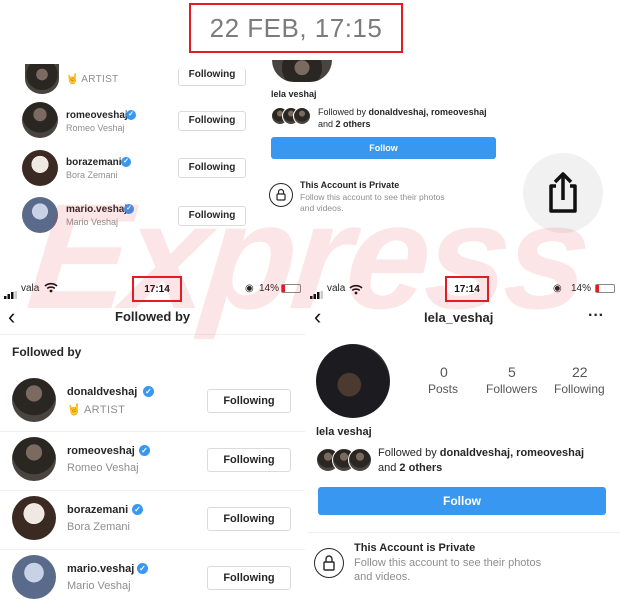 Image resolution: width=620 pixels, height=600 pixels. I want to click on date-text: 22 FEB, 17:15, so click(296, 27).